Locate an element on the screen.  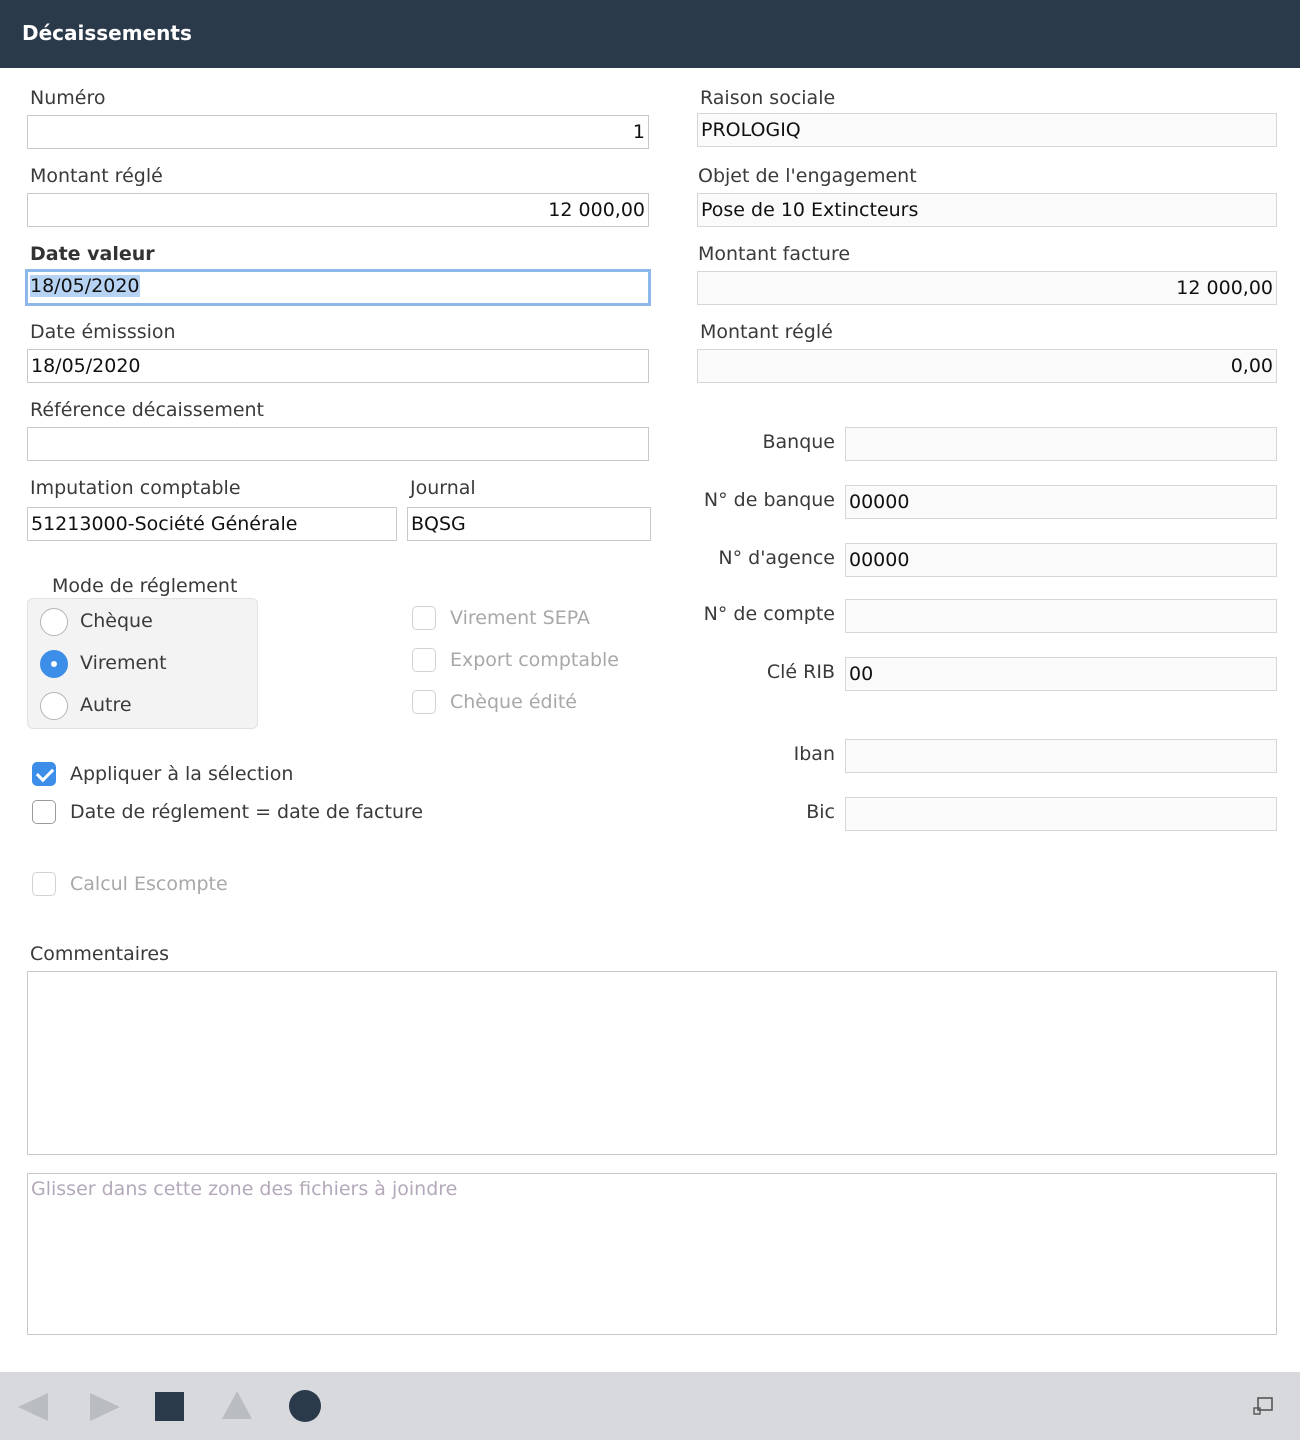
journal-field: BQSG is located at coordinates (529, 524).